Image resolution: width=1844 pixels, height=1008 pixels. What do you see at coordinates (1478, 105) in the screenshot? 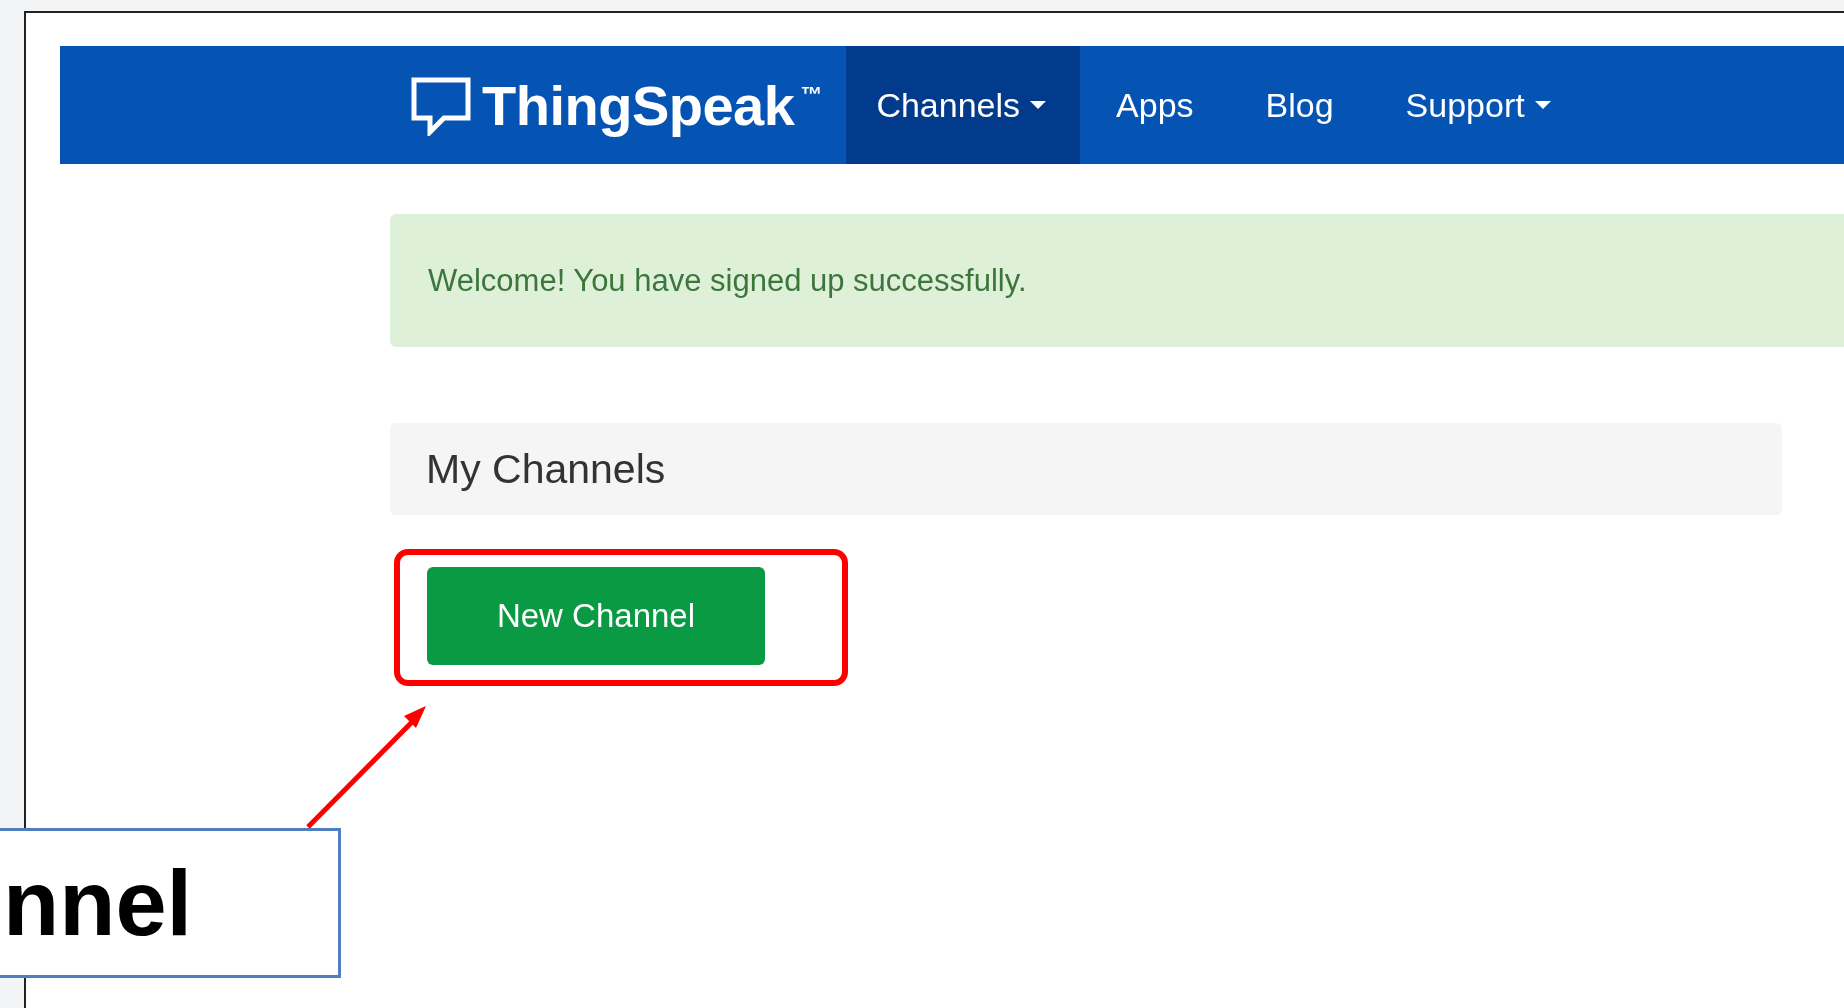
I see `nav-item: Support` at bounding box center [1478, 105].